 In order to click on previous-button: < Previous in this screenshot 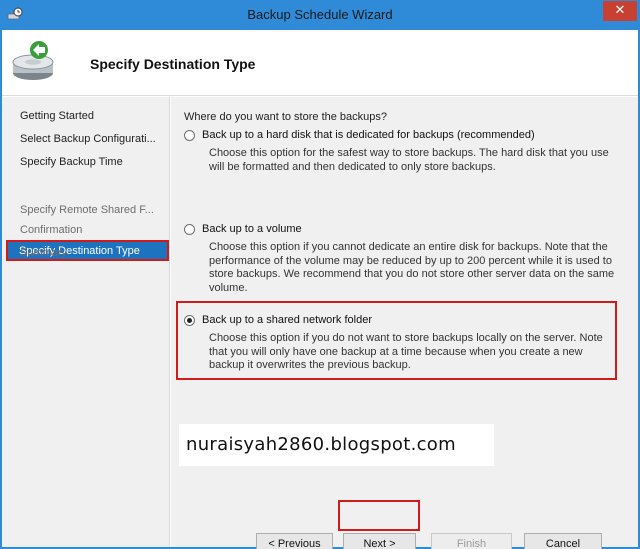, I will do `click(294, 541)`.